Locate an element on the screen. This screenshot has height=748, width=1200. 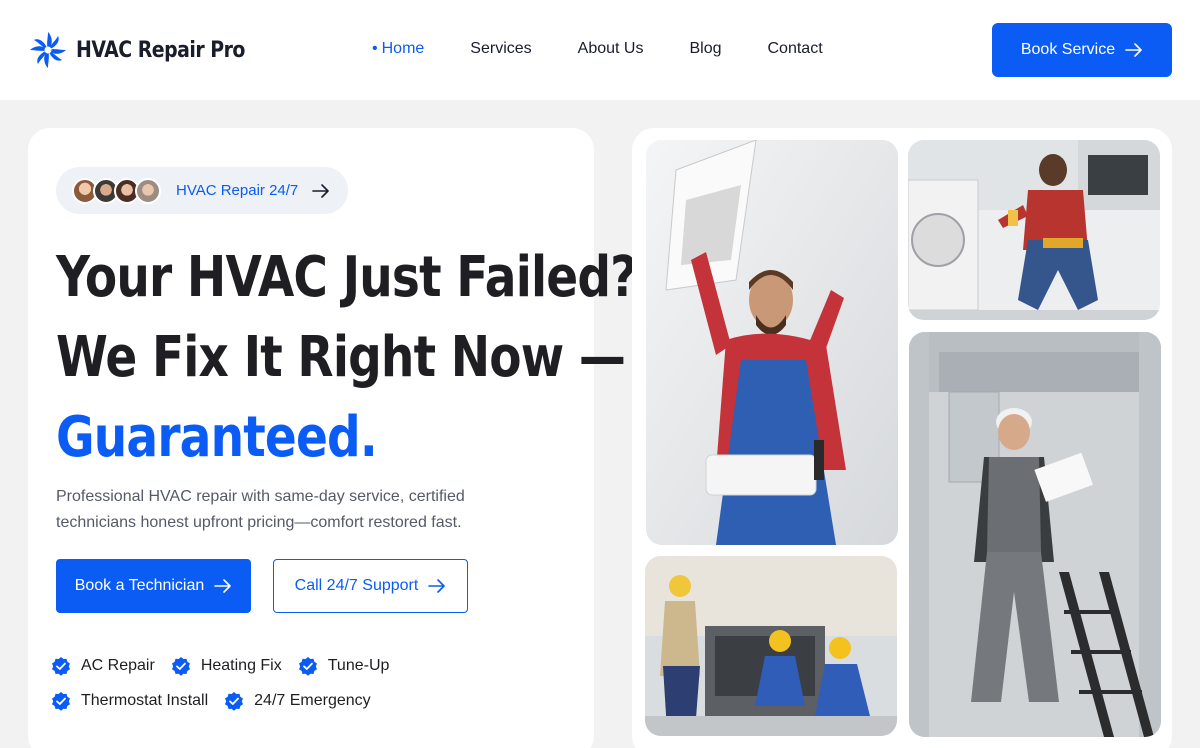
technician-wall-ac-photo is located at coordinates (772, 342).